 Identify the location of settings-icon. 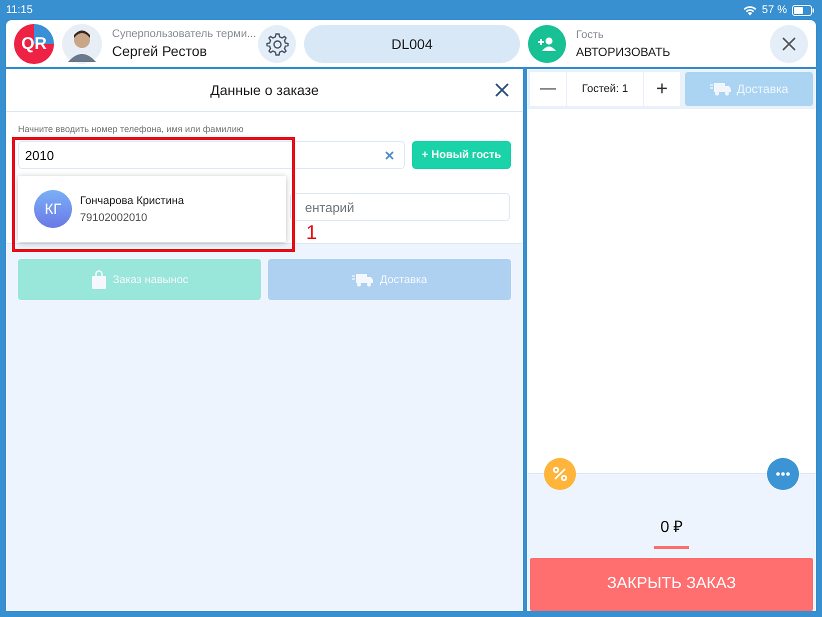
(277, 44).